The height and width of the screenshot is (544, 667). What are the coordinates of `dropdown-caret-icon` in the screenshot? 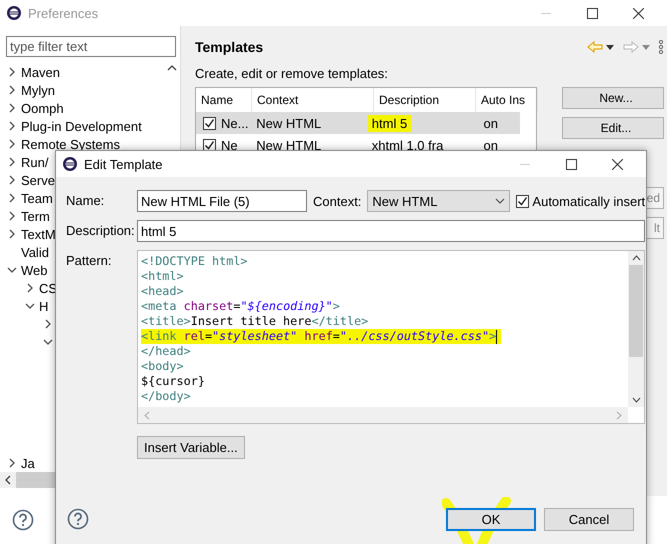 It's located at (500, 201).